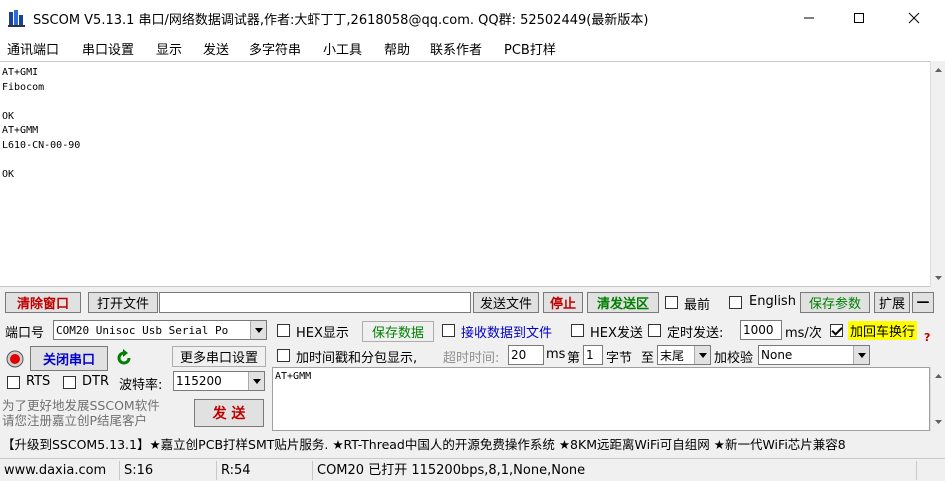 The image size is (945, 481). I want to click on topmost-checkbox, so click(671, 302).